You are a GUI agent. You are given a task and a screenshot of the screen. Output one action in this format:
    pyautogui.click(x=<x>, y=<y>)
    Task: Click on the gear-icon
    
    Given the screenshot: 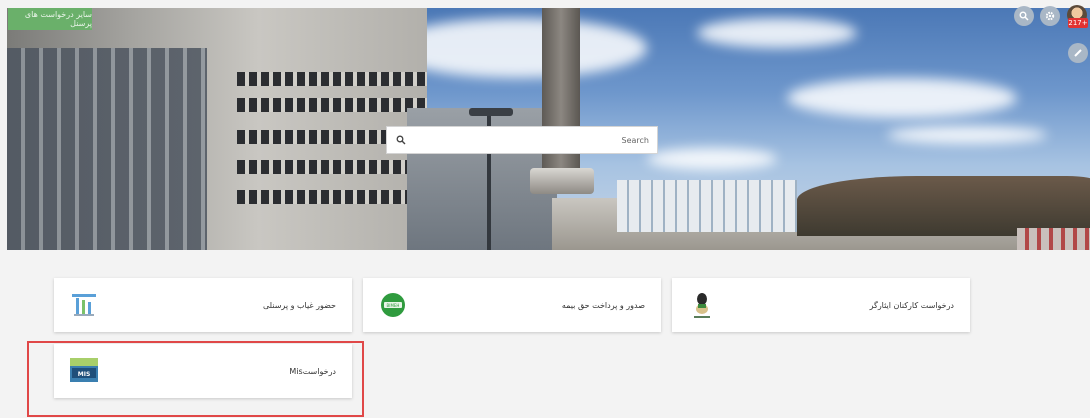 What is the action you would take?
    pyautogui.click(x=1050, y=16)
    